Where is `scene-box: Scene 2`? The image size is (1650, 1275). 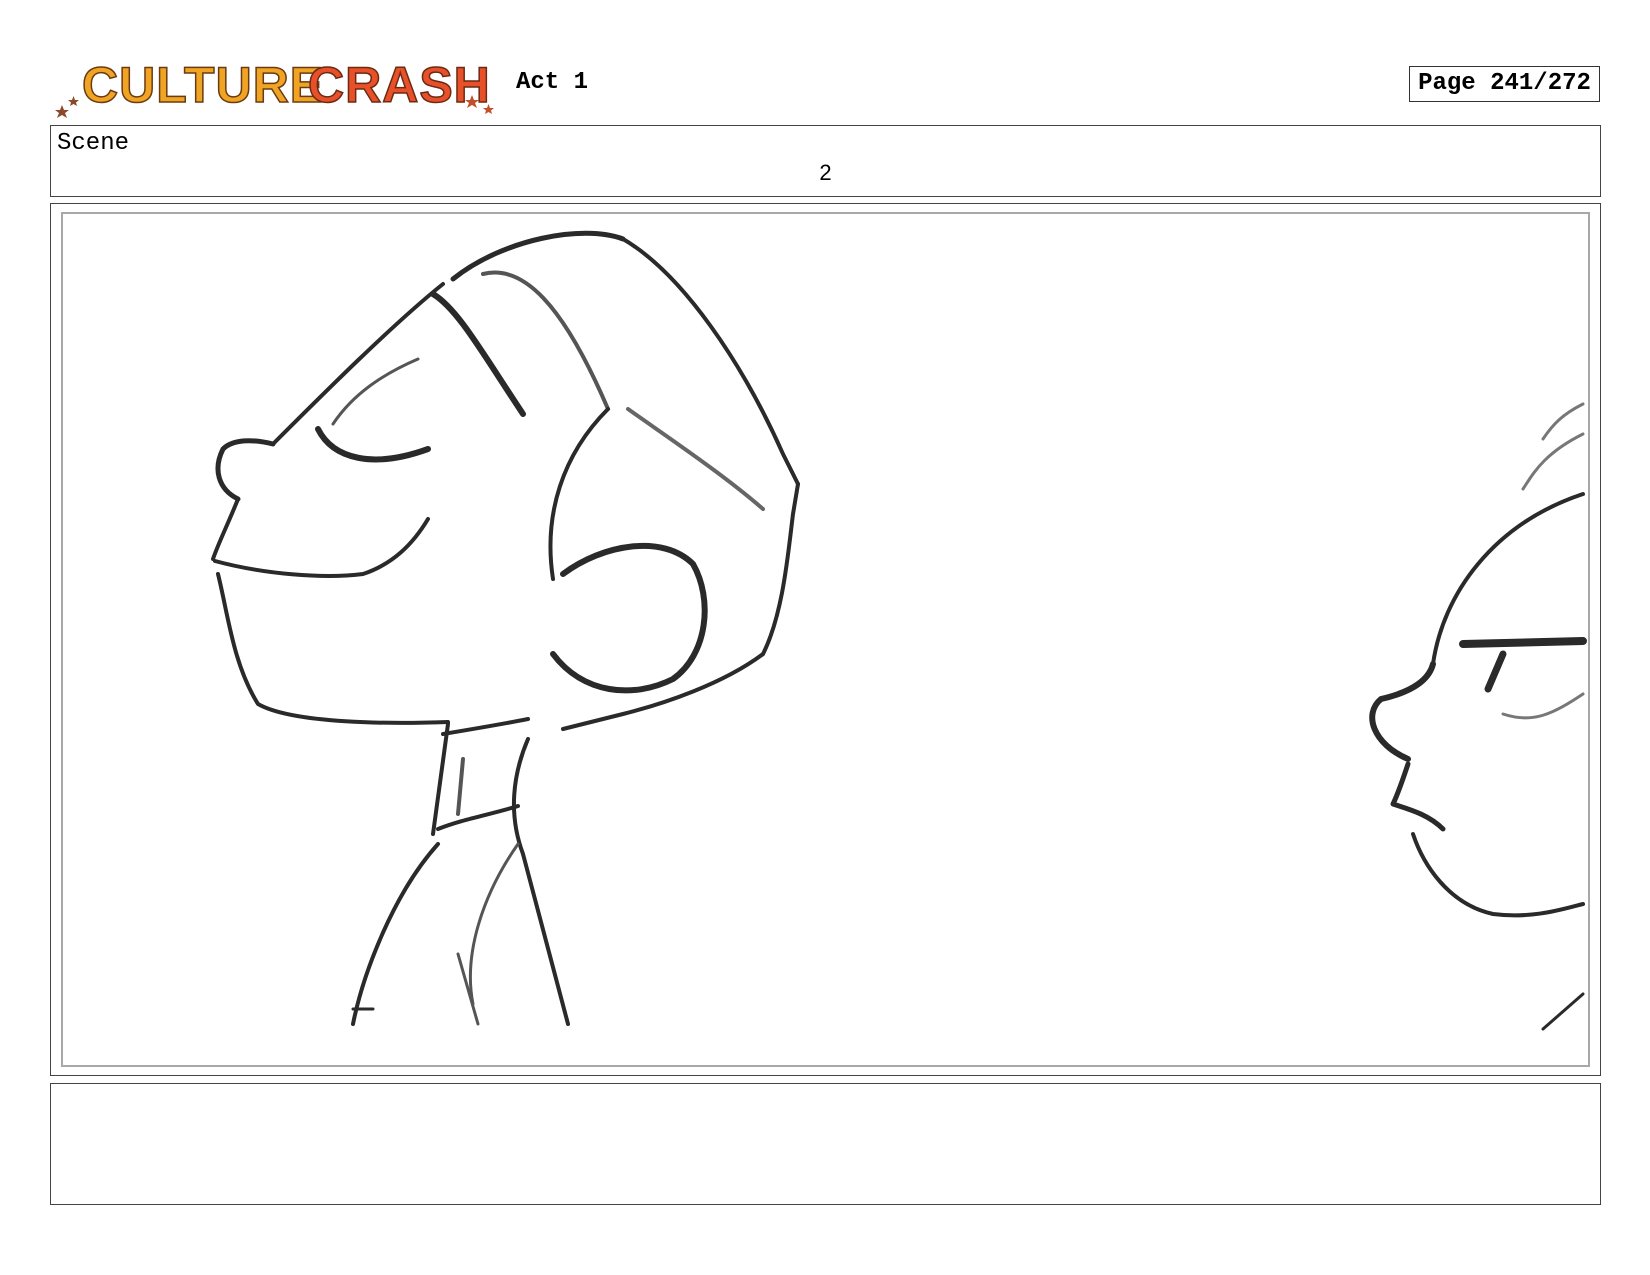 scene-box: Scene 2 is located at coordinates (825, 161).